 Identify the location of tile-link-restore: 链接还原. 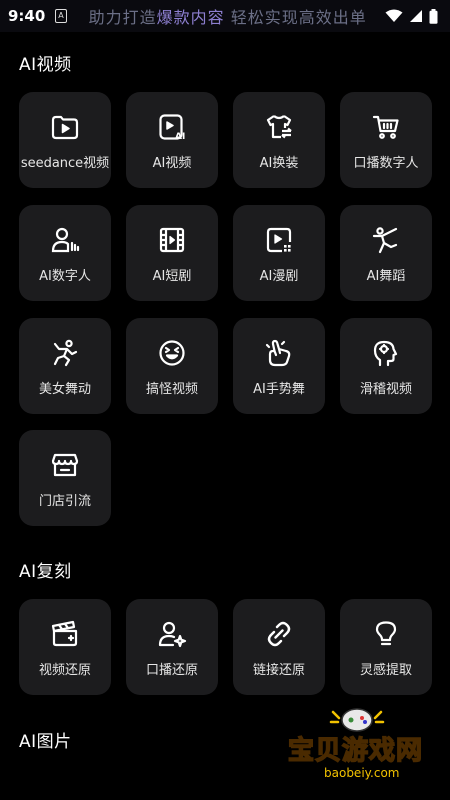
(279, 647).